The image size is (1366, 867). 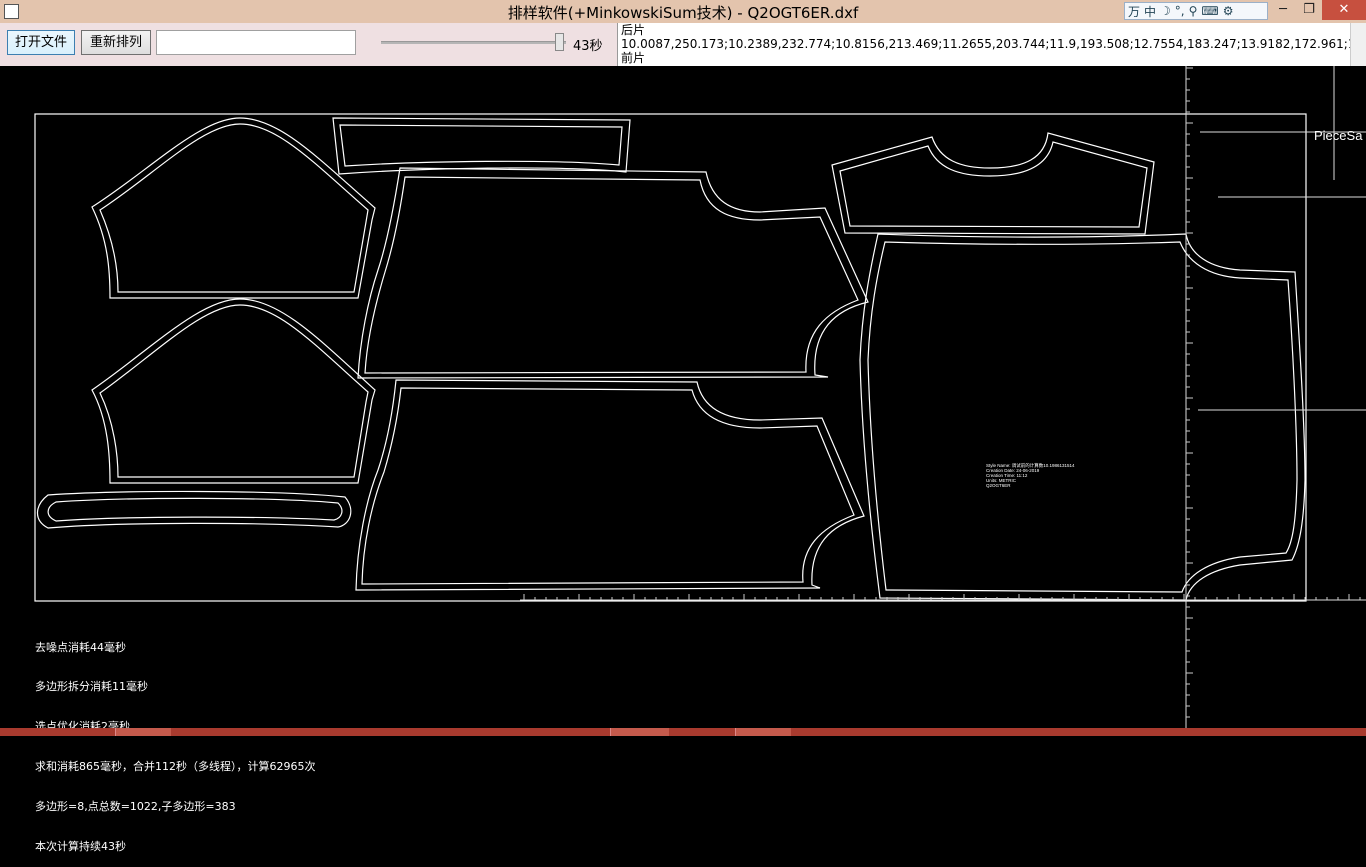 What do you see at coordinates (613, 273) in the screenshot?
I see `piece-back-body` at bounding box center [613, 273].